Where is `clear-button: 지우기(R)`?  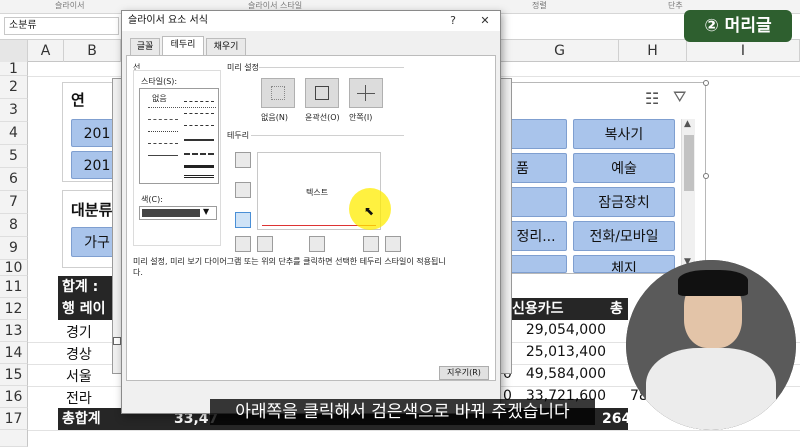 clear-button: 지우기(R) is located at coordinates (464, 373).